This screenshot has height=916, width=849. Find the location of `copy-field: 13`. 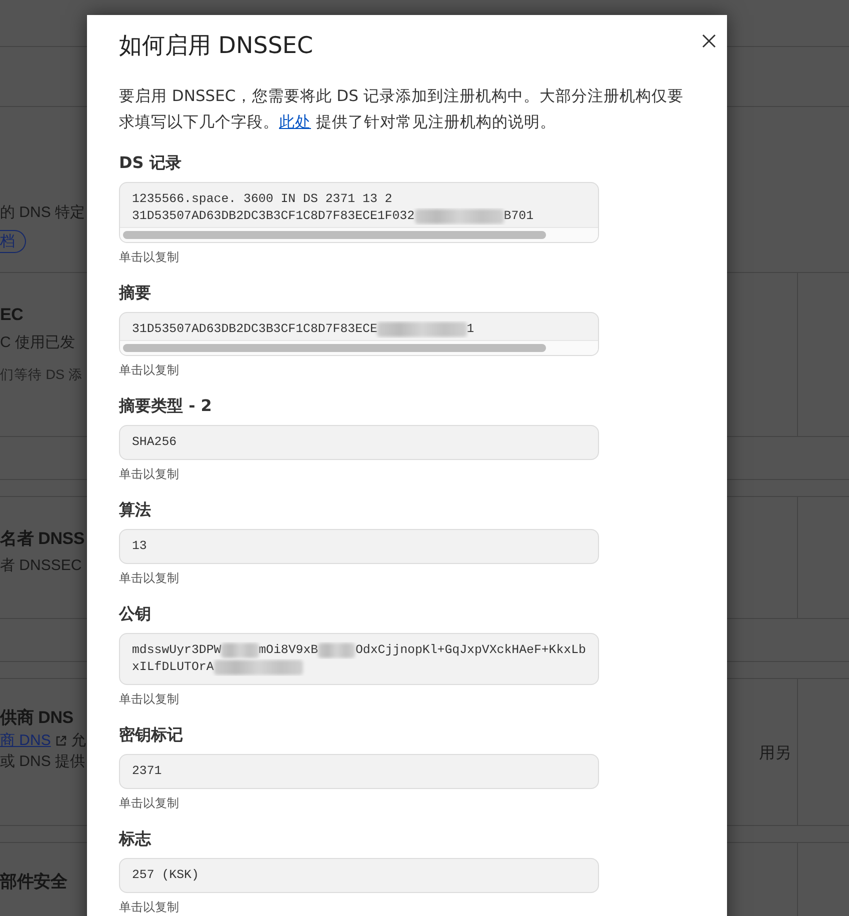

copy-field: 13 is located at coordinates (359, 546).